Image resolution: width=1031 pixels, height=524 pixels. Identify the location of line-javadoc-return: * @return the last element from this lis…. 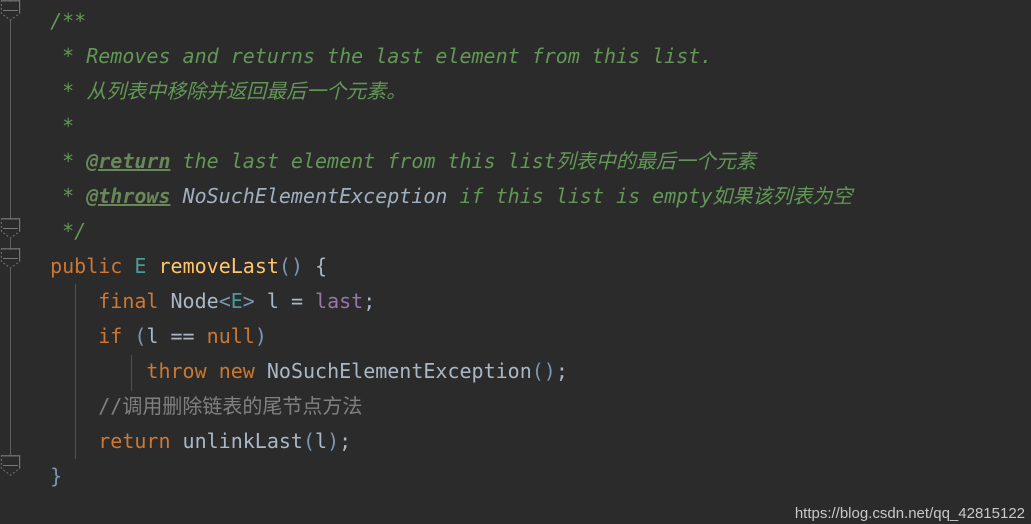
(528, 161).